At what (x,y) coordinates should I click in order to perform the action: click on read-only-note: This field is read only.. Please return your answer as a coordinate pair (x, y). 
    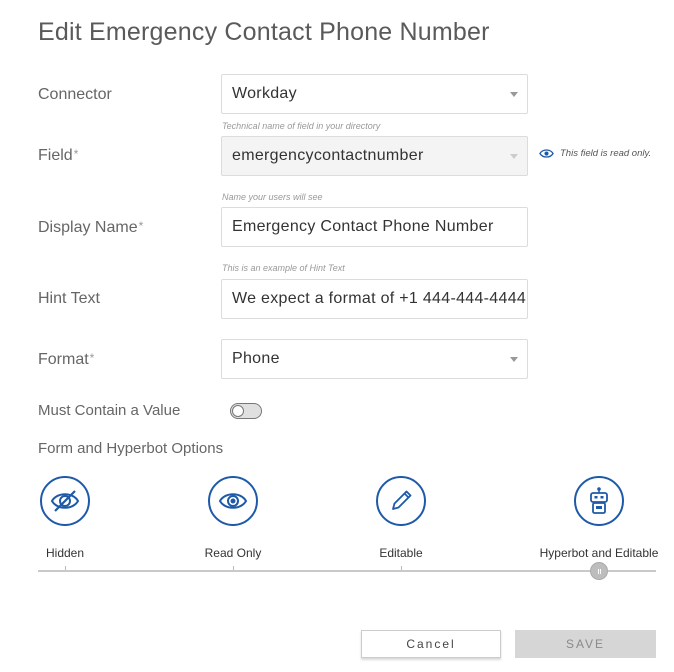
    Looking at the image, I should click on (595, 153).